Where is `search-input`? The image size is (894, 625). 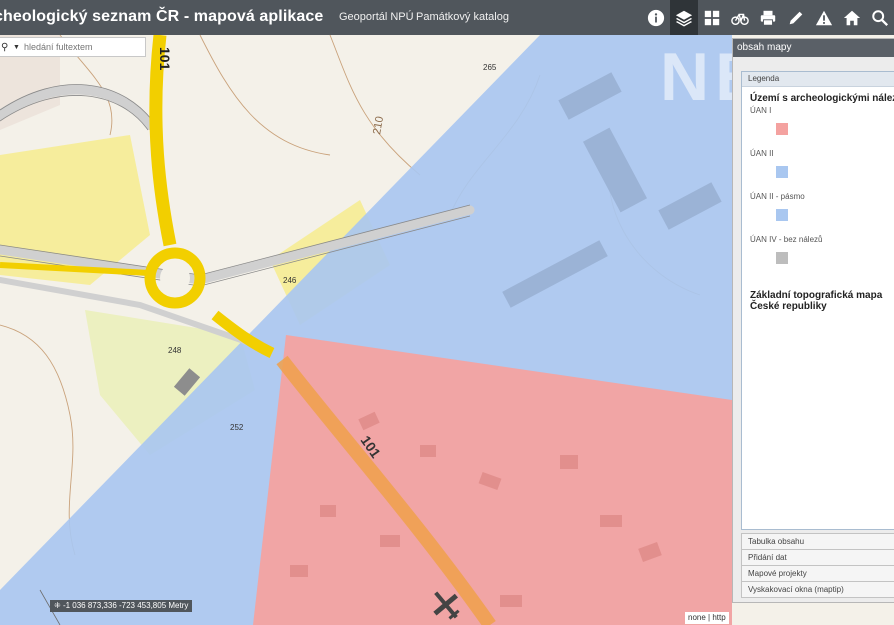
search-input is located at coordinates (73, 47).